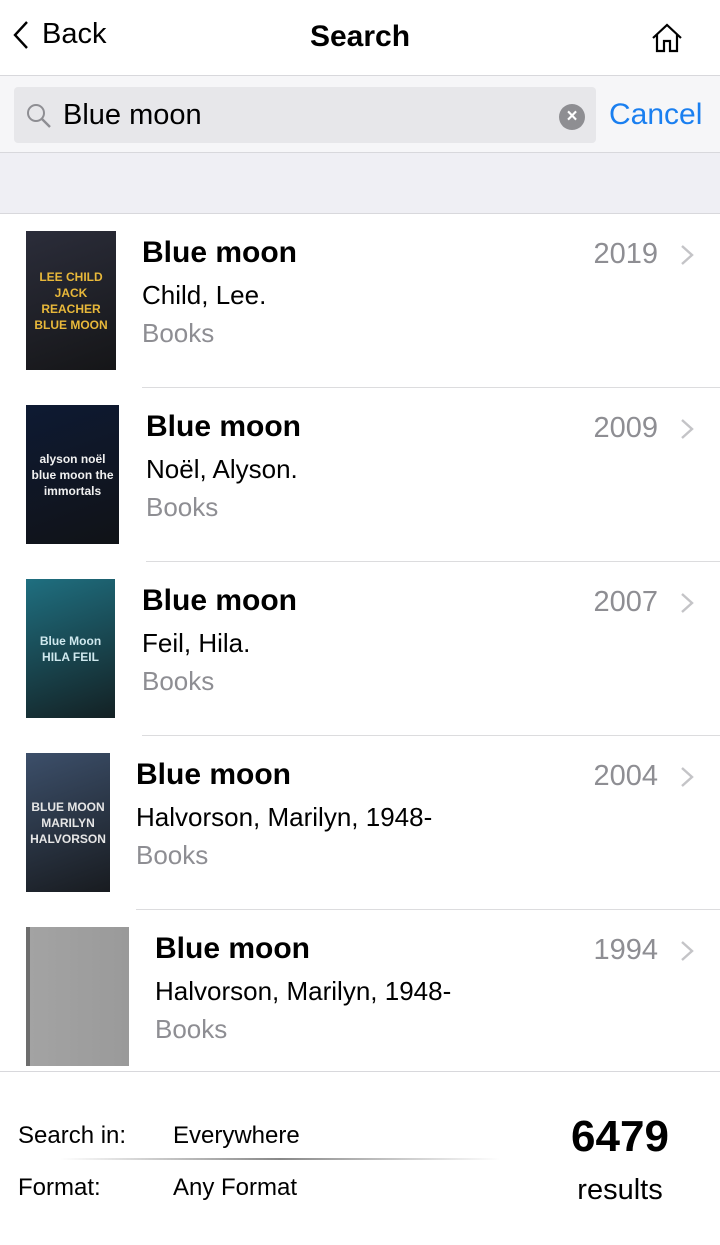 The height and width of the screenshot is (1245, 720). I want to click on result-year: 2009, so click(625, 428).